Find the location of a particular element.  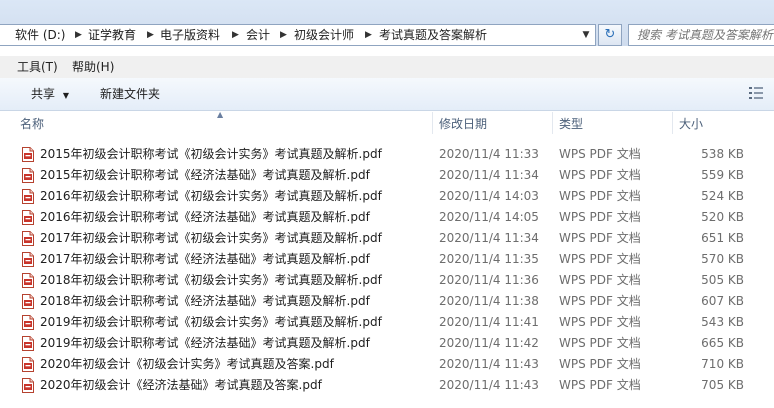

breadcrumb-accounting: 会计 is located at coordinates (258, 35).